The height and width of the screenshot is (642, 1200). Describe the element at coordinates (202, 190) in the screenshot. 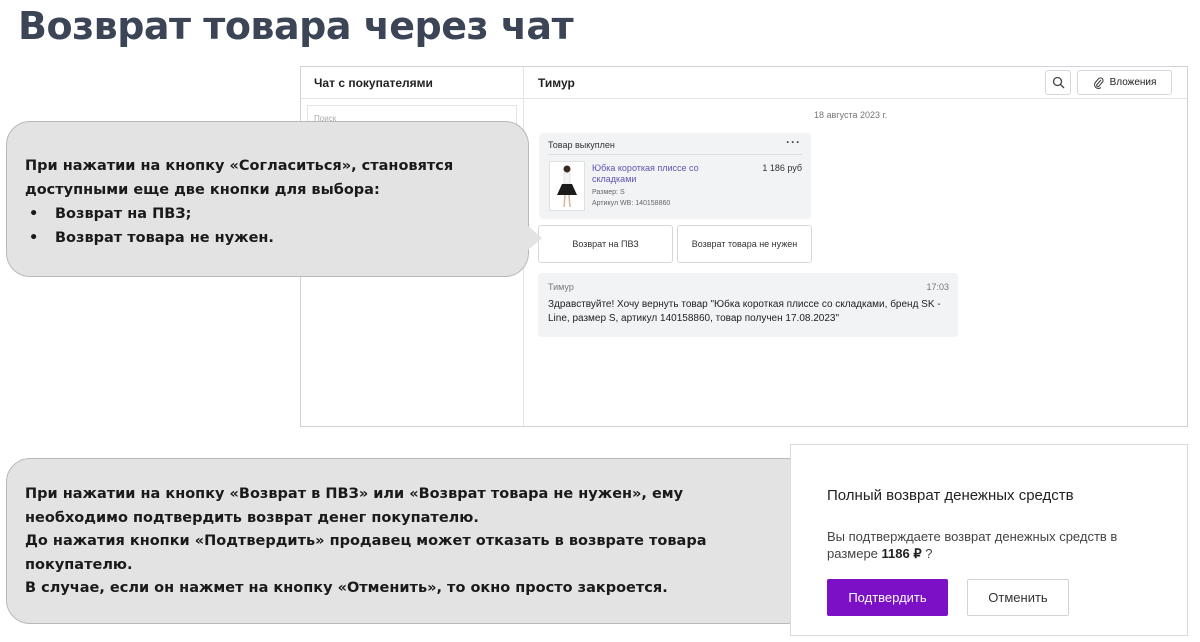

I see `callout-line: доступными еще две кнопки для выбора:` at that location.